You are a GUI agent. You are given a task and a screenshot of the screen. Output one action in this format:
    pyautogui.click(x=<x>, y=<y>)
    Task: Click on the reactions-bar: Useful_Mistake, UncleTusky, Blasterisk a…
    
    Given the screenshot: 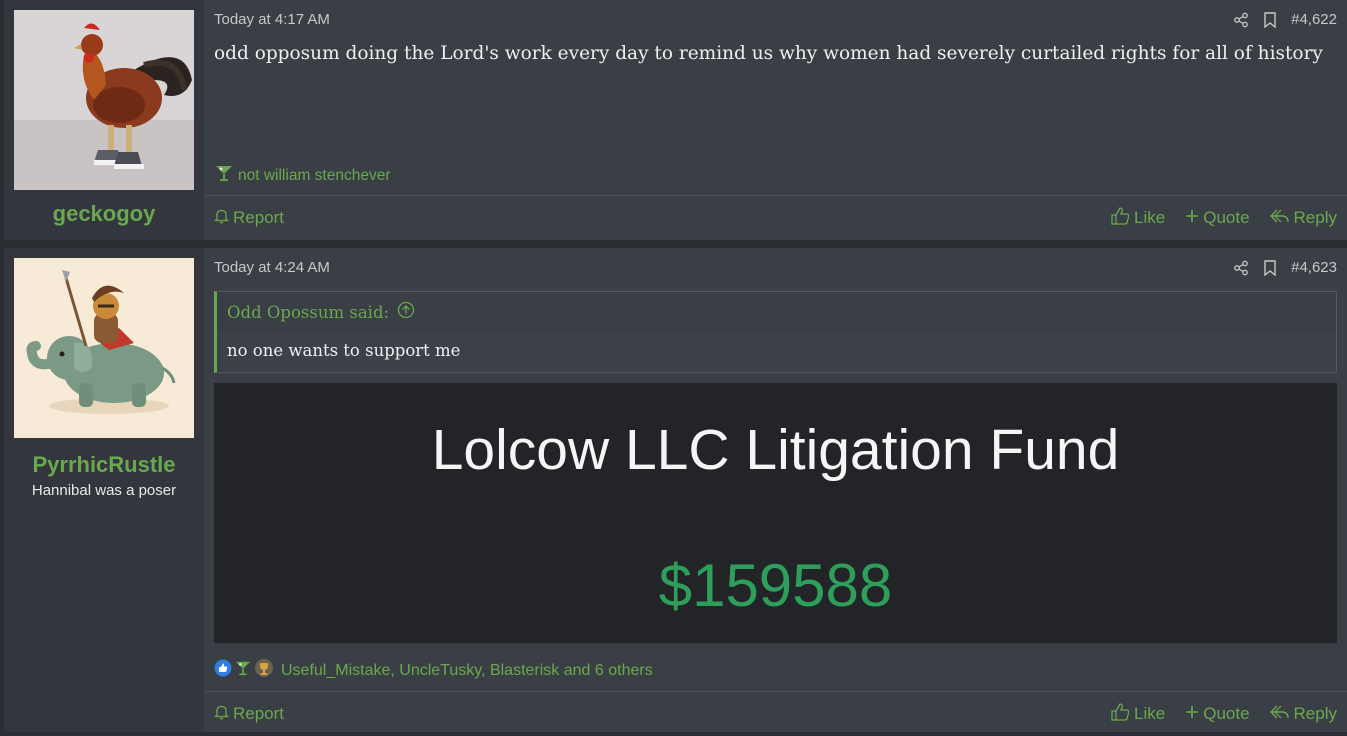 What is the action you would take?
    pyautogui.click(x=433, y=670)
    